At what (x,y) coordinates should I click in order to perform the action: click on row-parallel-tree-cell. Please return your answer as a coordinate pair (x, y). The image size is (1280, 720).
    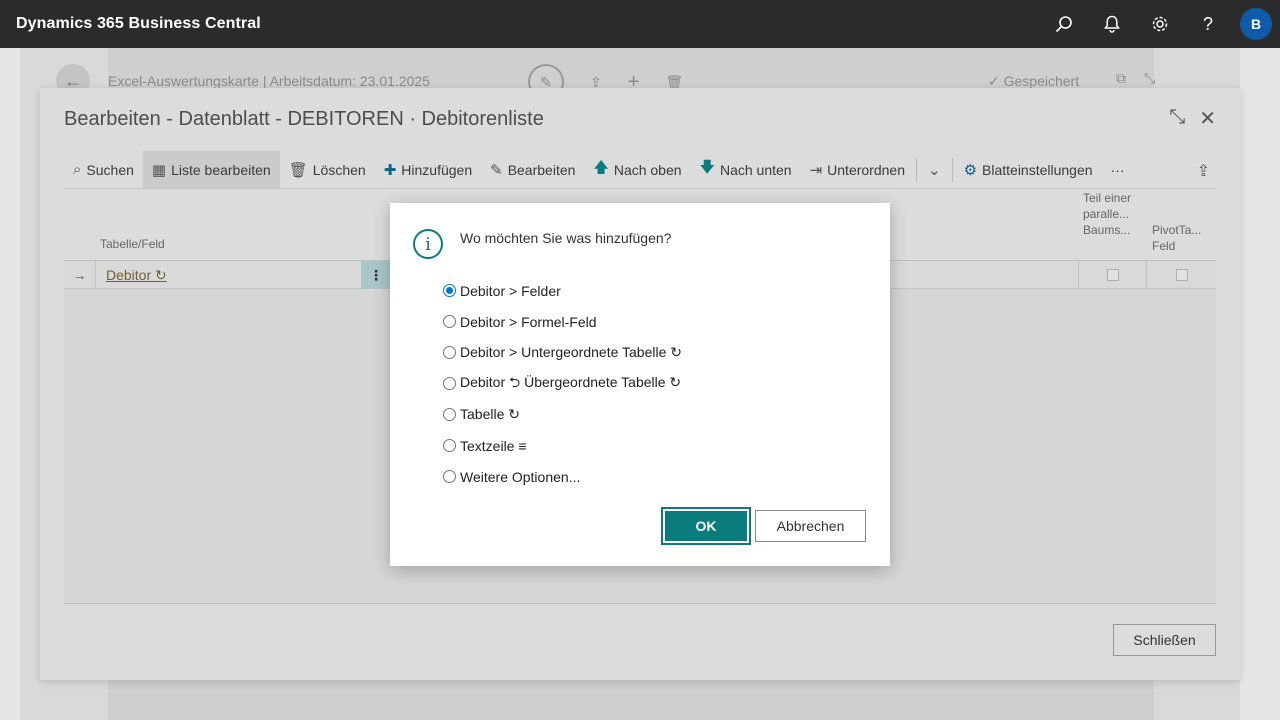
    Looking at the image, I should click on (1112, 275).